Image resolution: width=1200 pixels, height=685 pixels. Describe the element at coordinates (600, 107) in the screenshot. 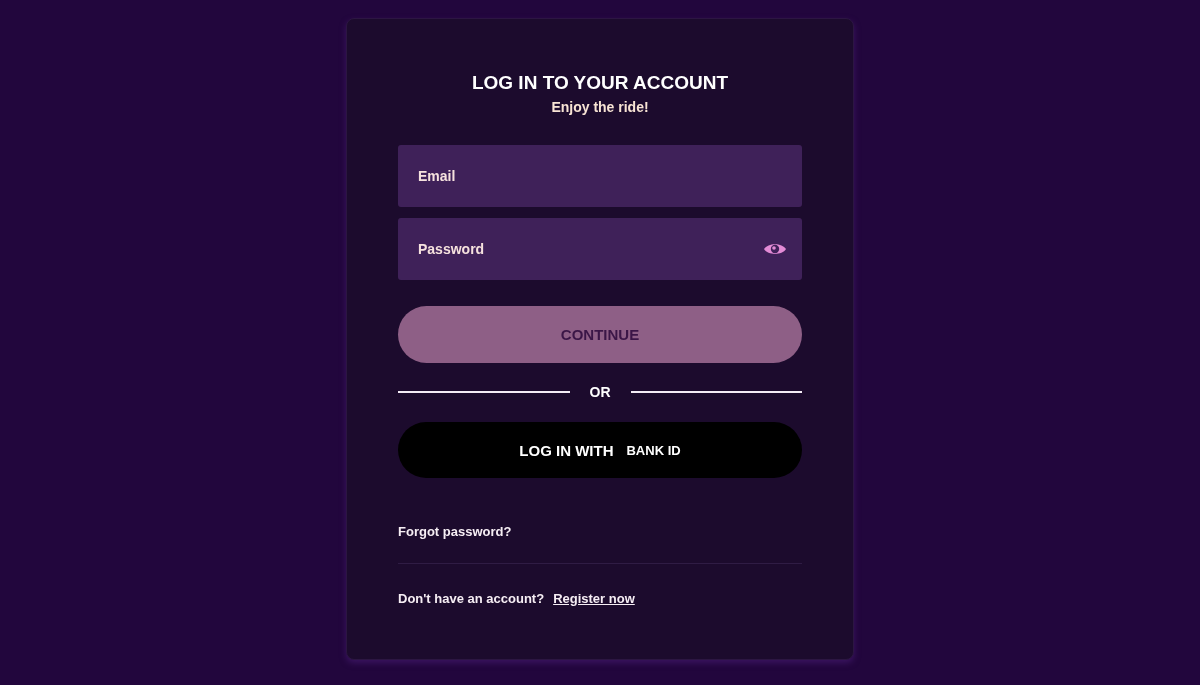

I see `card-subtitle: Enjoy the ride!` at that location.